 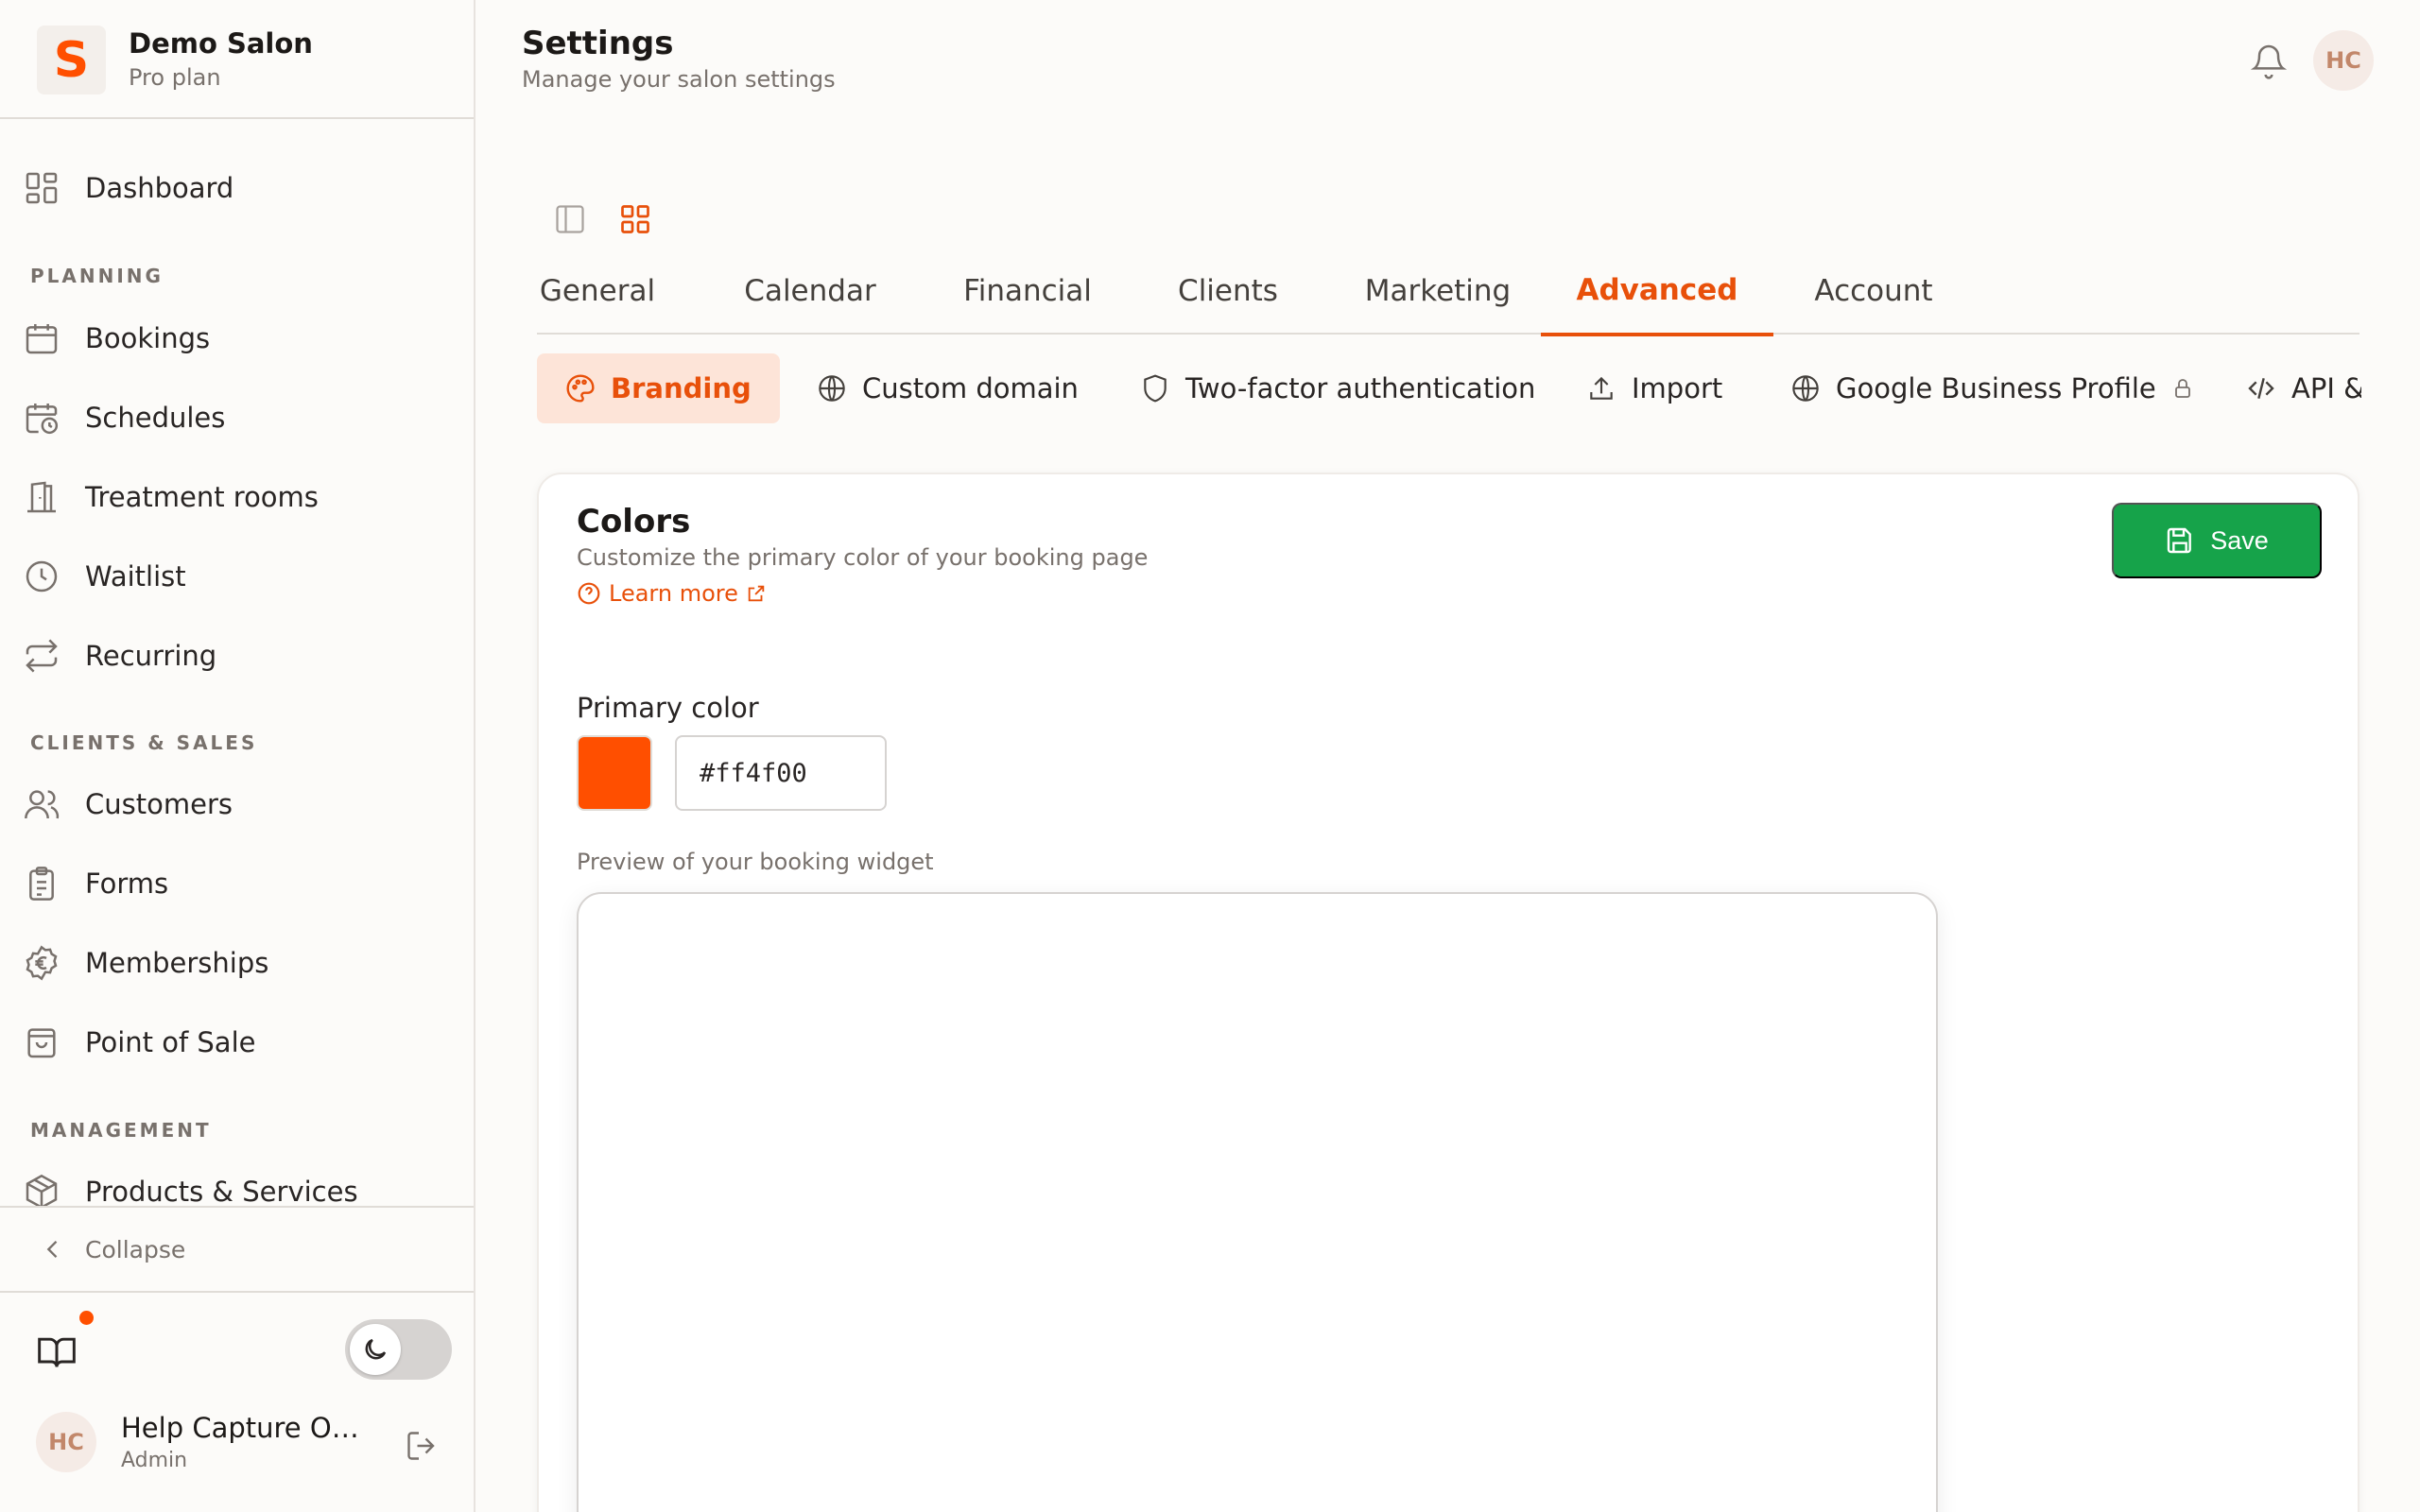 I want to click on package-icon, so click(x=41, y=1189).